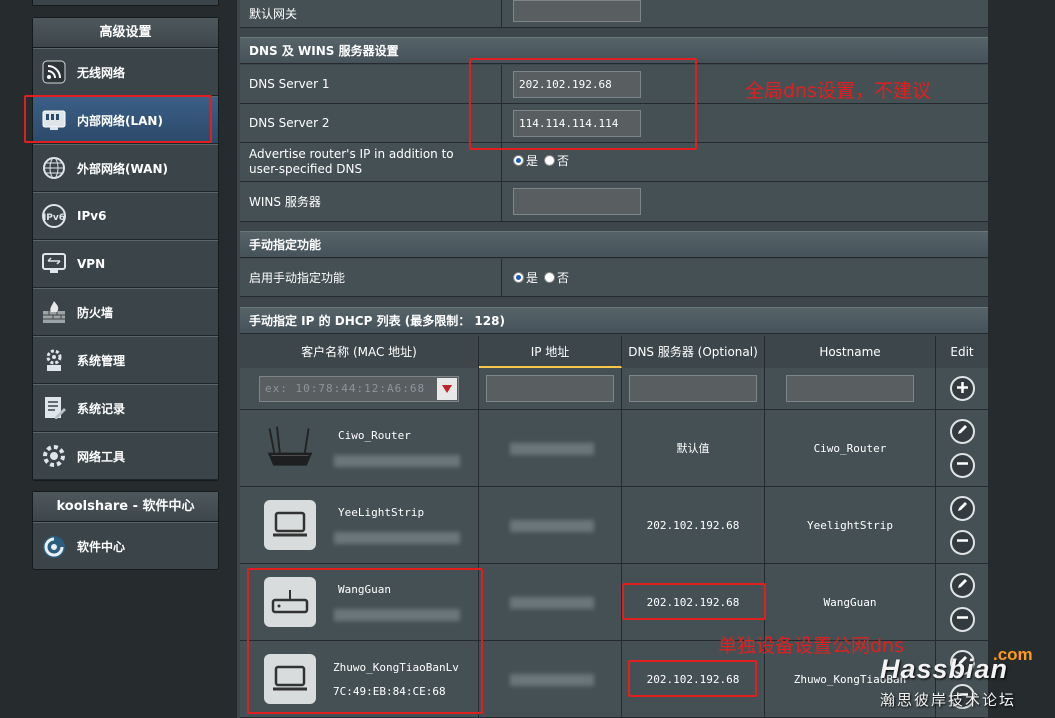  What do you see at coordinates (290, 525) in the screenshot?
I see `laptop-icon` at bounding box center [290, 525].